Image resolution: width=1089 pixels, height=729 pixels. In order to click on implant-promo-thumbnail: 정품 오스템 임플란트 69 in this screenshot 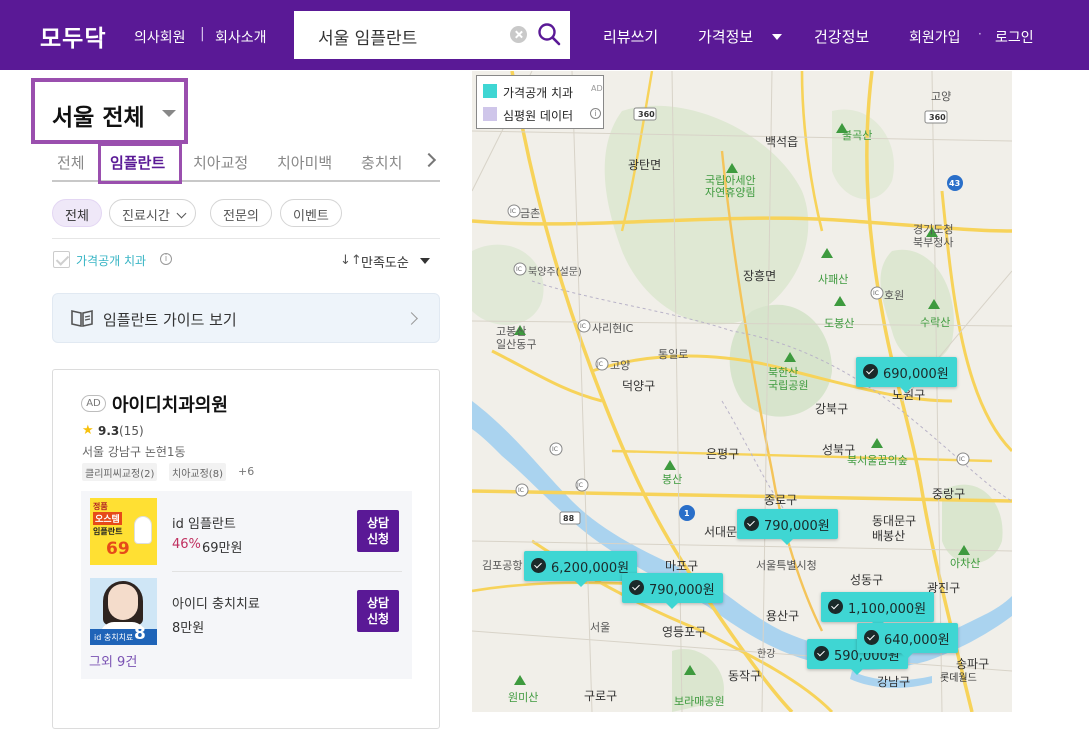, I will do `click(123, 531)`.